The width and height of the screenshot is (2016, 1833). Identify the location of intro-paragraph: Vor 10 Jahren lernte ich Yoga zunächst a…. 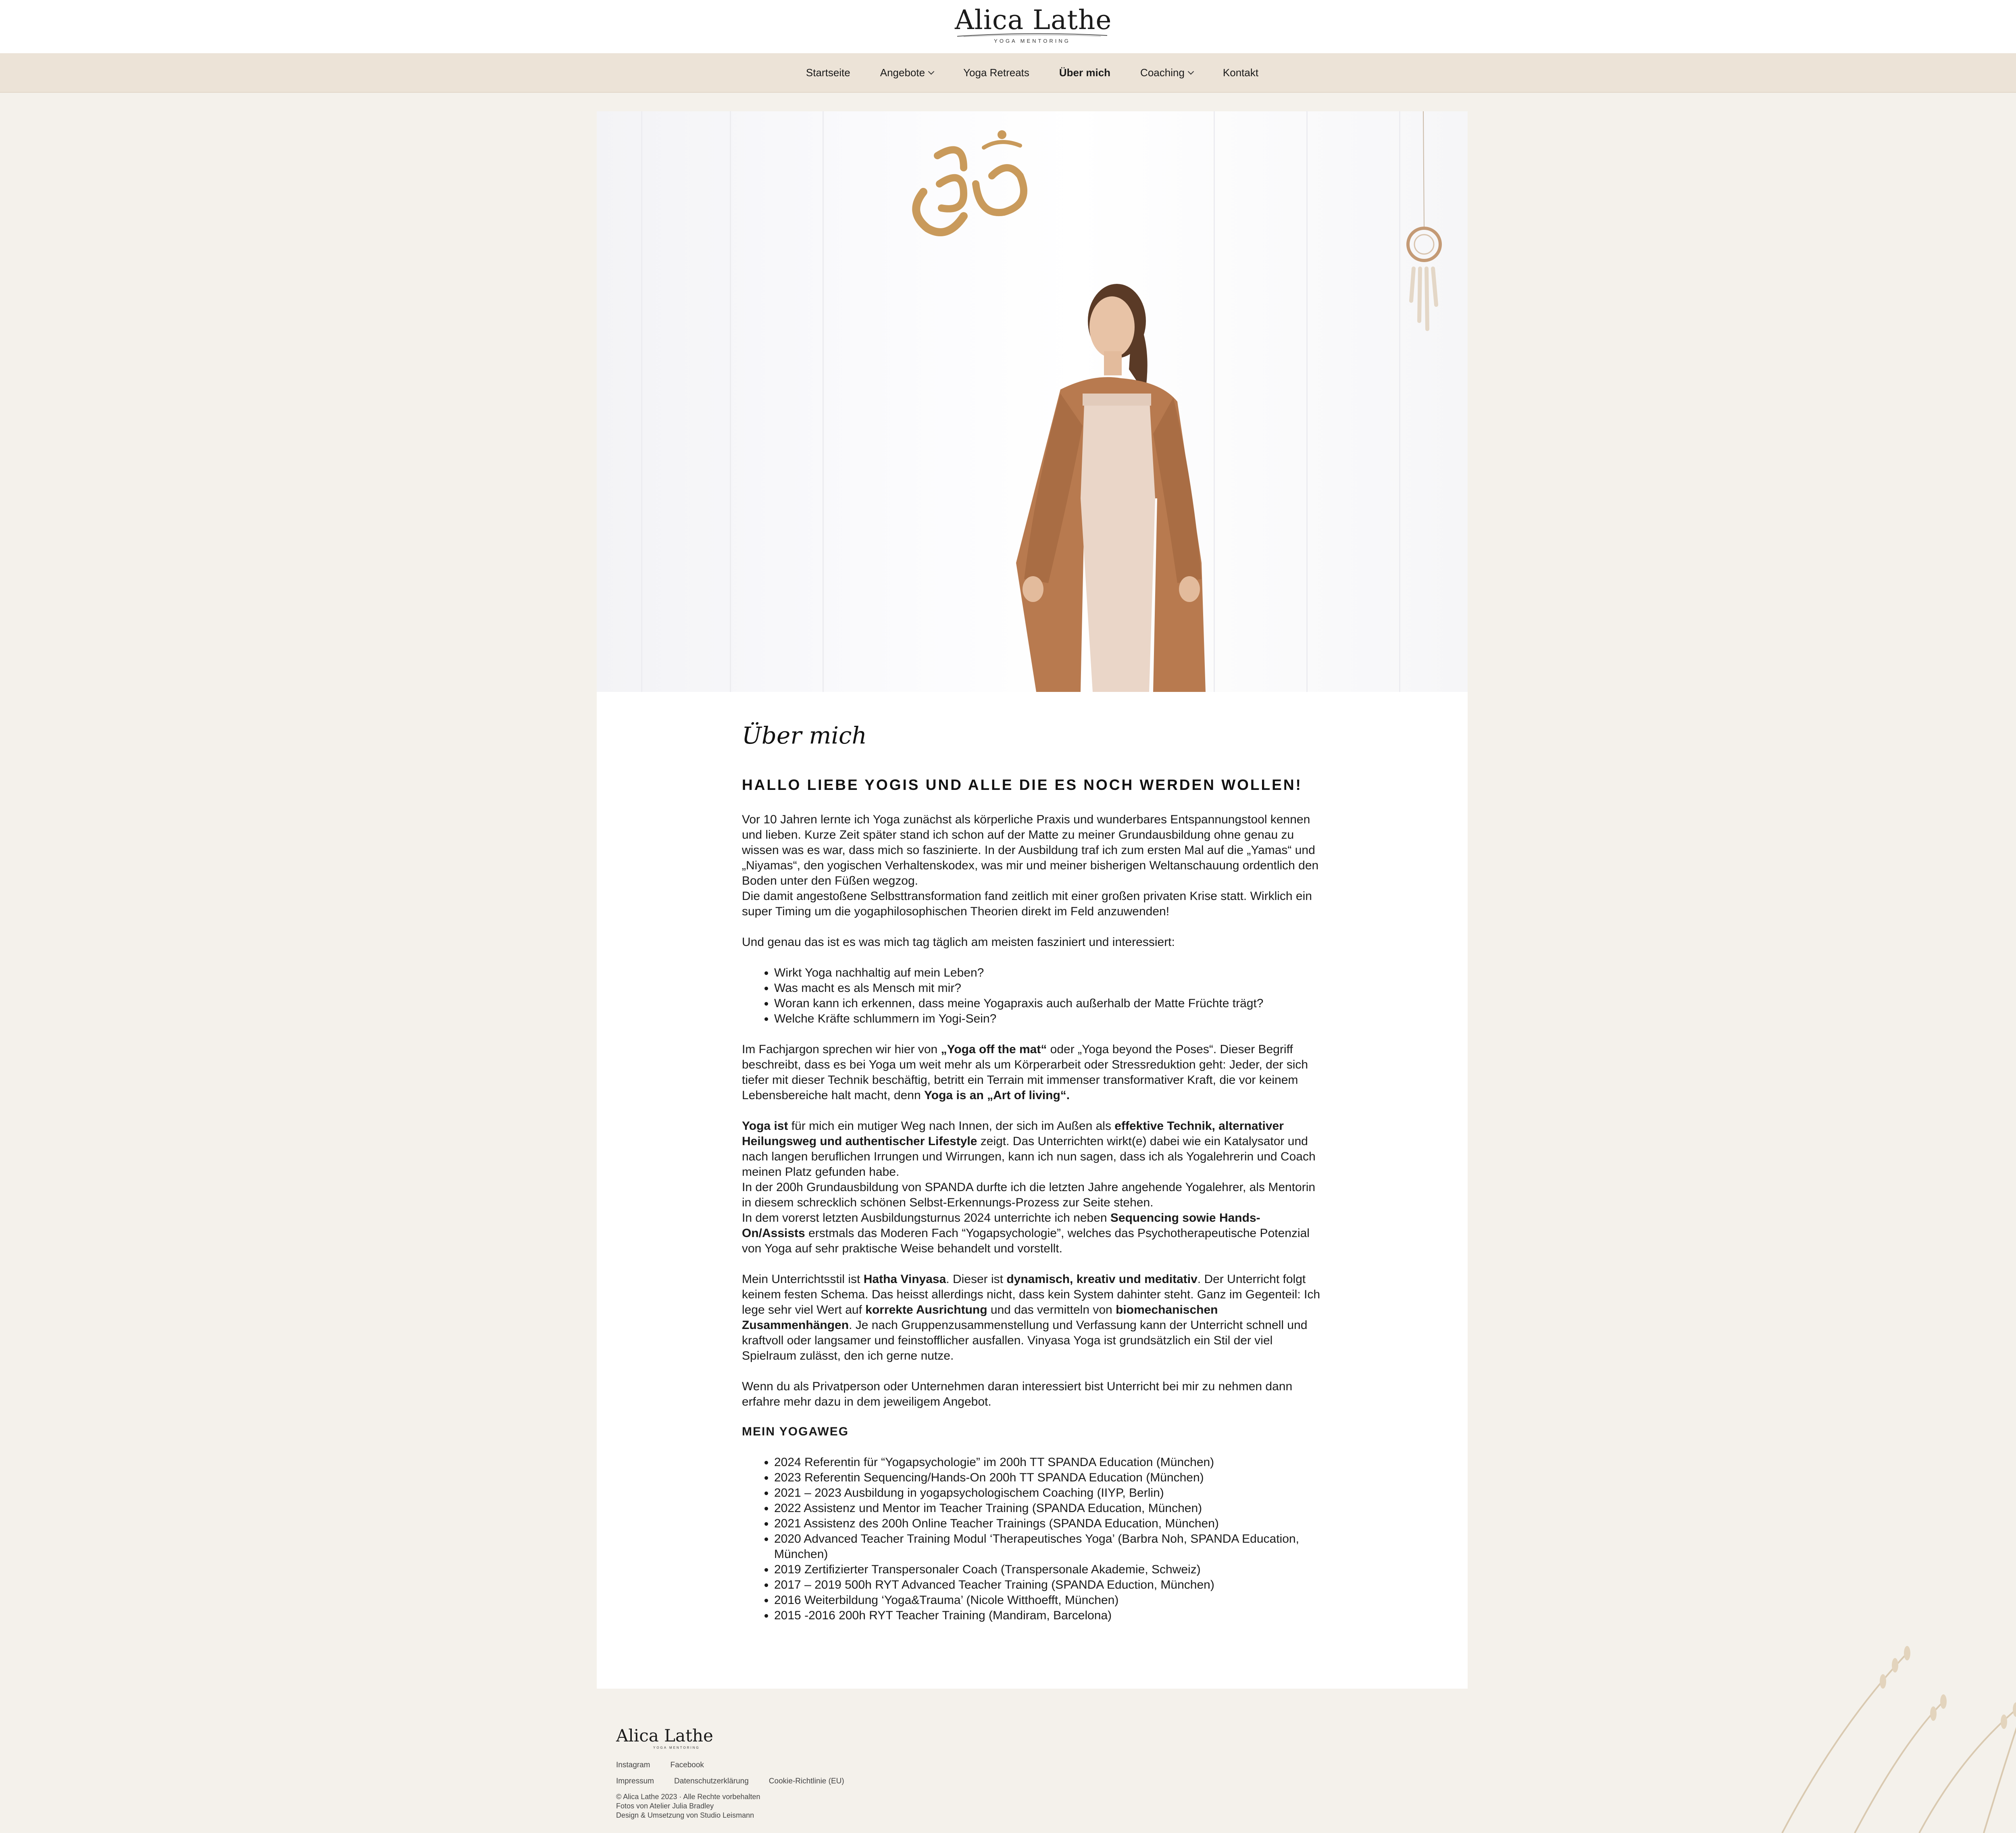
(1032, 865).